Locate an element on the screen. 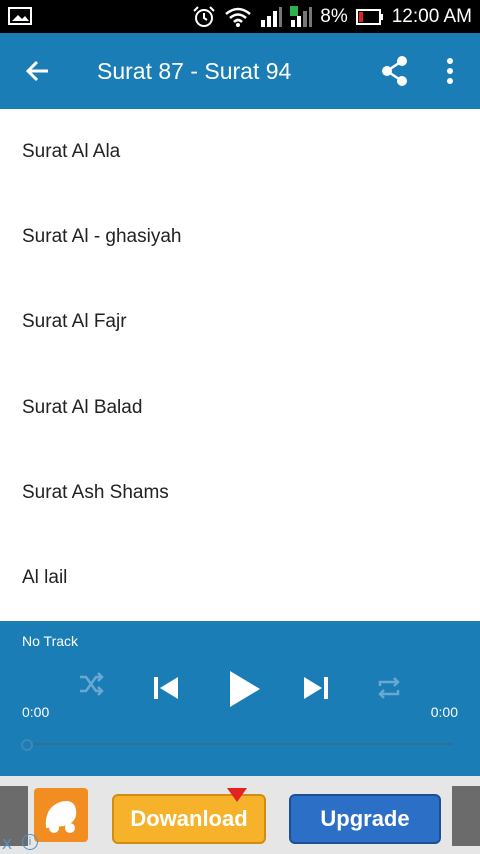 Image resolution: width=480 pixels, height=854 pixels. share-icon is located at coordinates (395, 71).